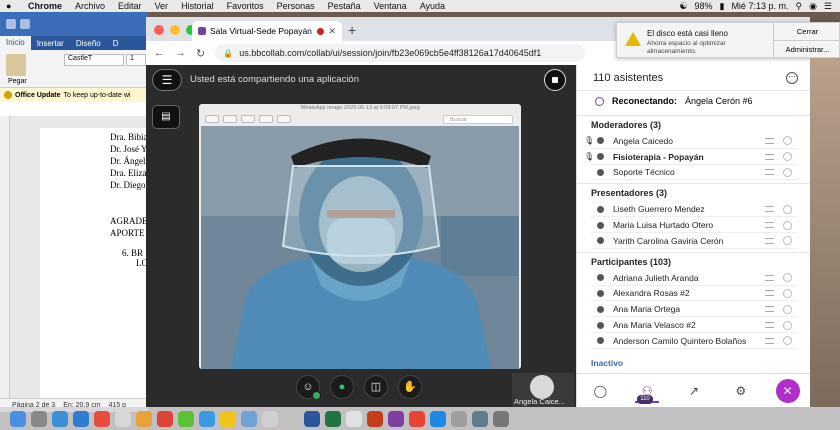  Describe the element at coordinates (200, 53) in the screenshot. I see `reload-icon: ↻` at that location.